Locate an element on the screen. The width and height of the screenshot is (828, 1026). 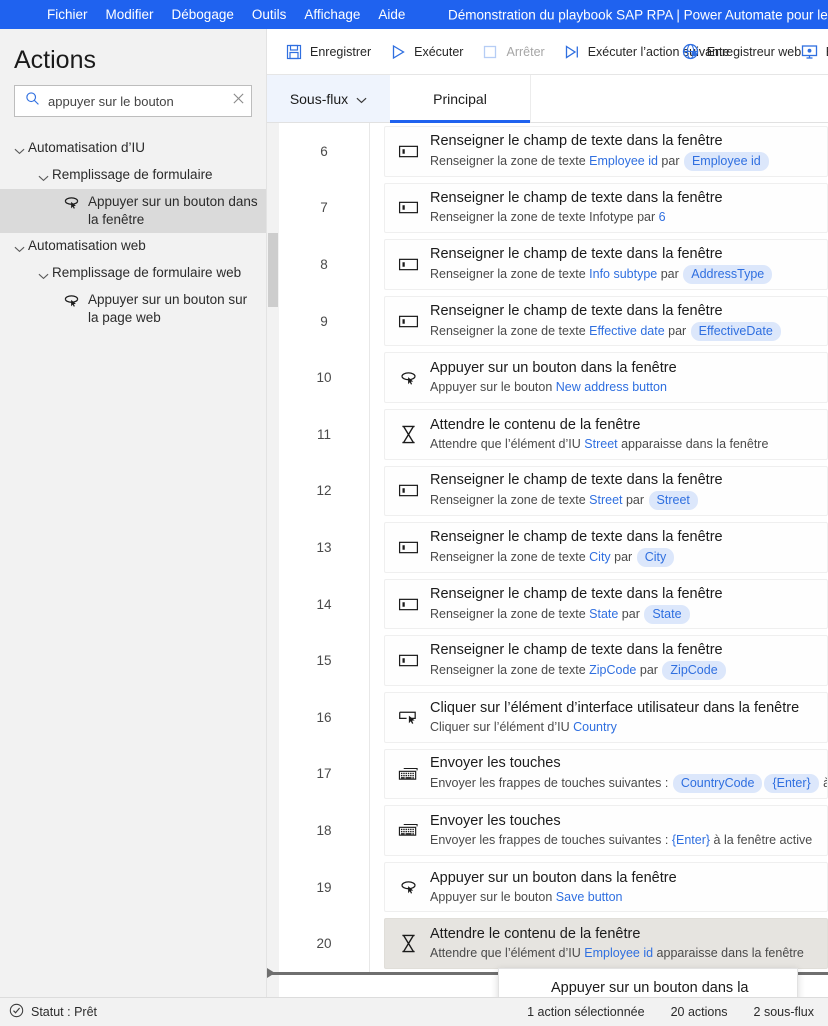
save-button: Enregistrer is located at coordinates (328, 52).